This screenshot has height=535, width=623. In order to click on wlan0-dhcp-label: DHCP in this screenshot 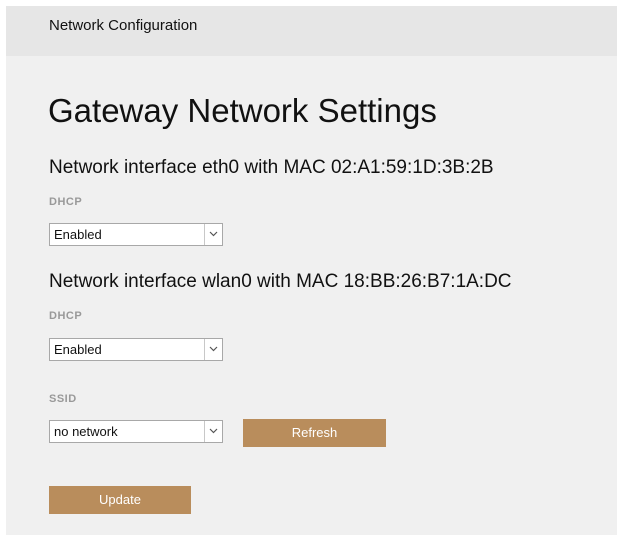, I will do `click(66, 316)`.